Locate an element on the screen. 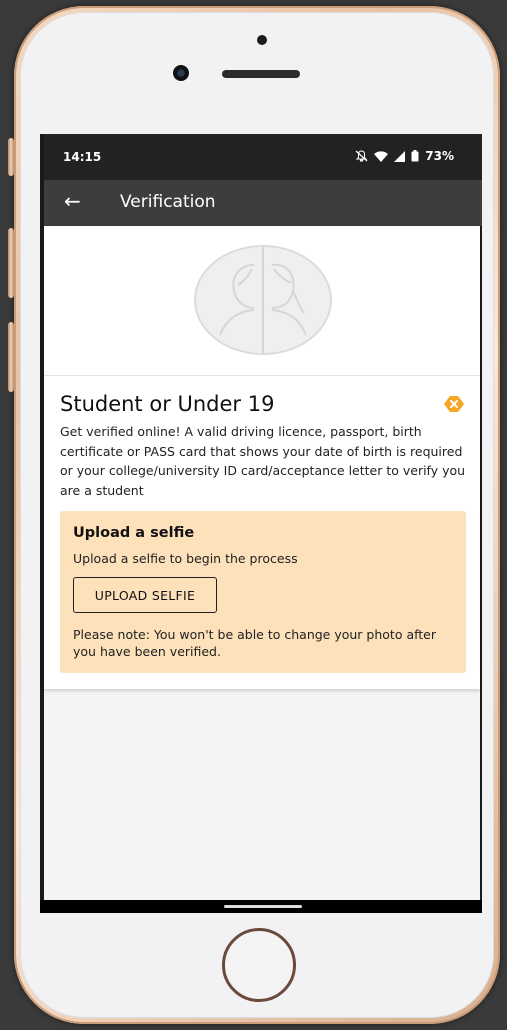  arrow-left-icon: ← is located at coordinates (72, 201).